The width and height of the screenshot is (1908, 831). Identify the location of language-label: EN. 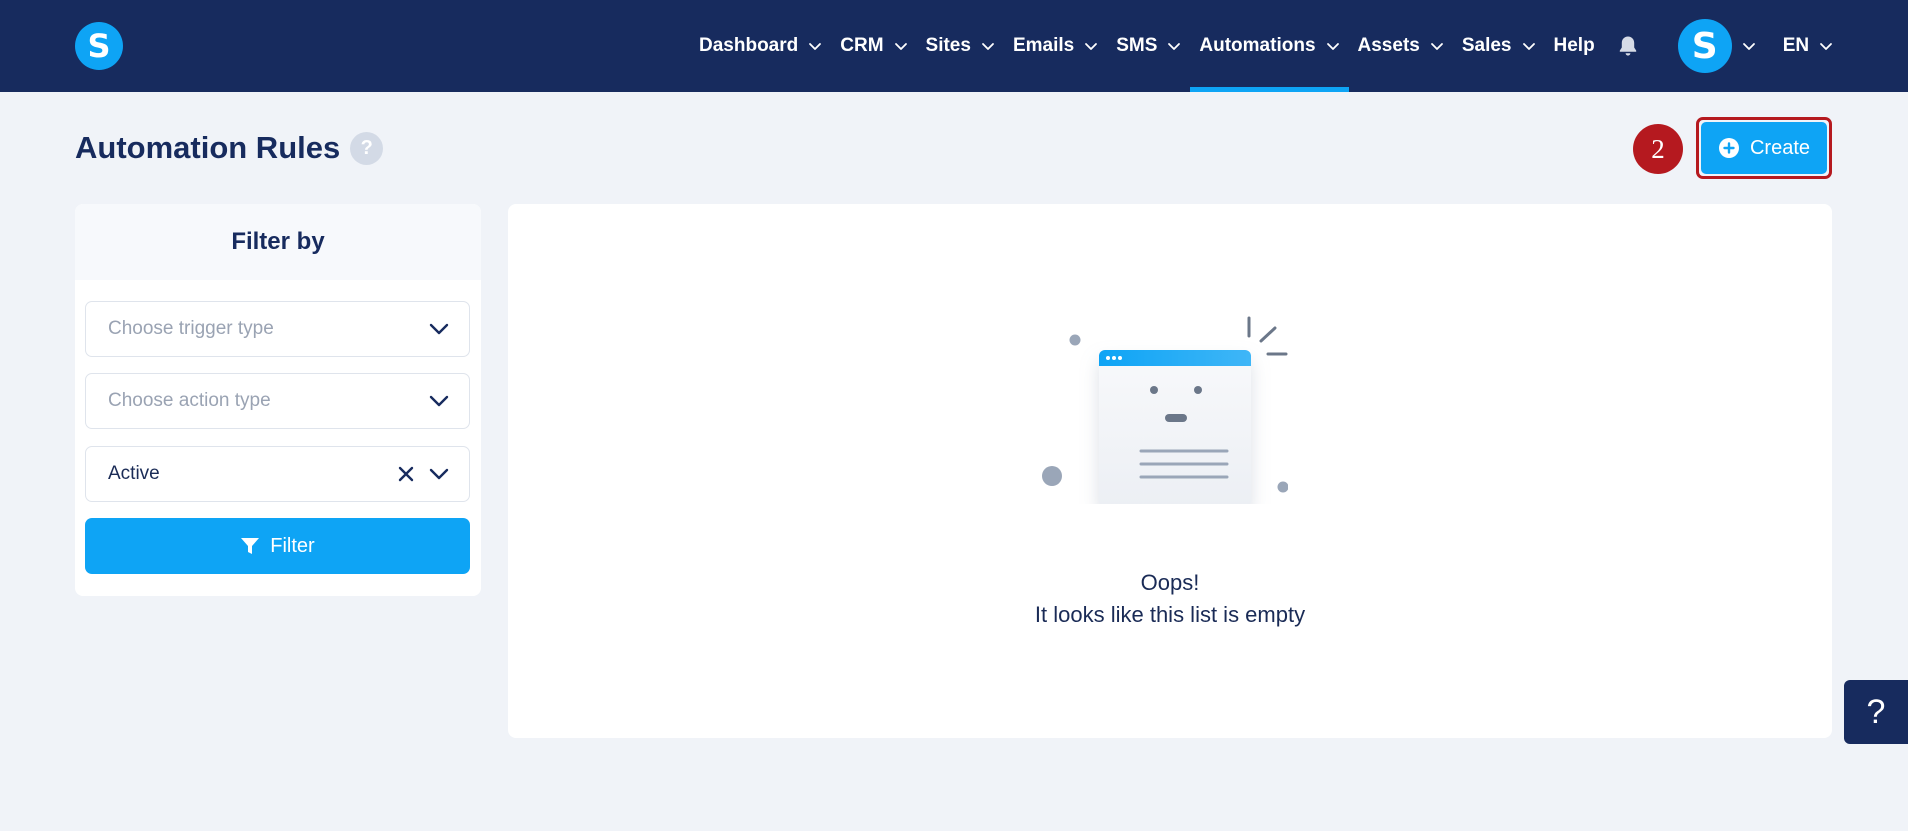
(1796, 45).